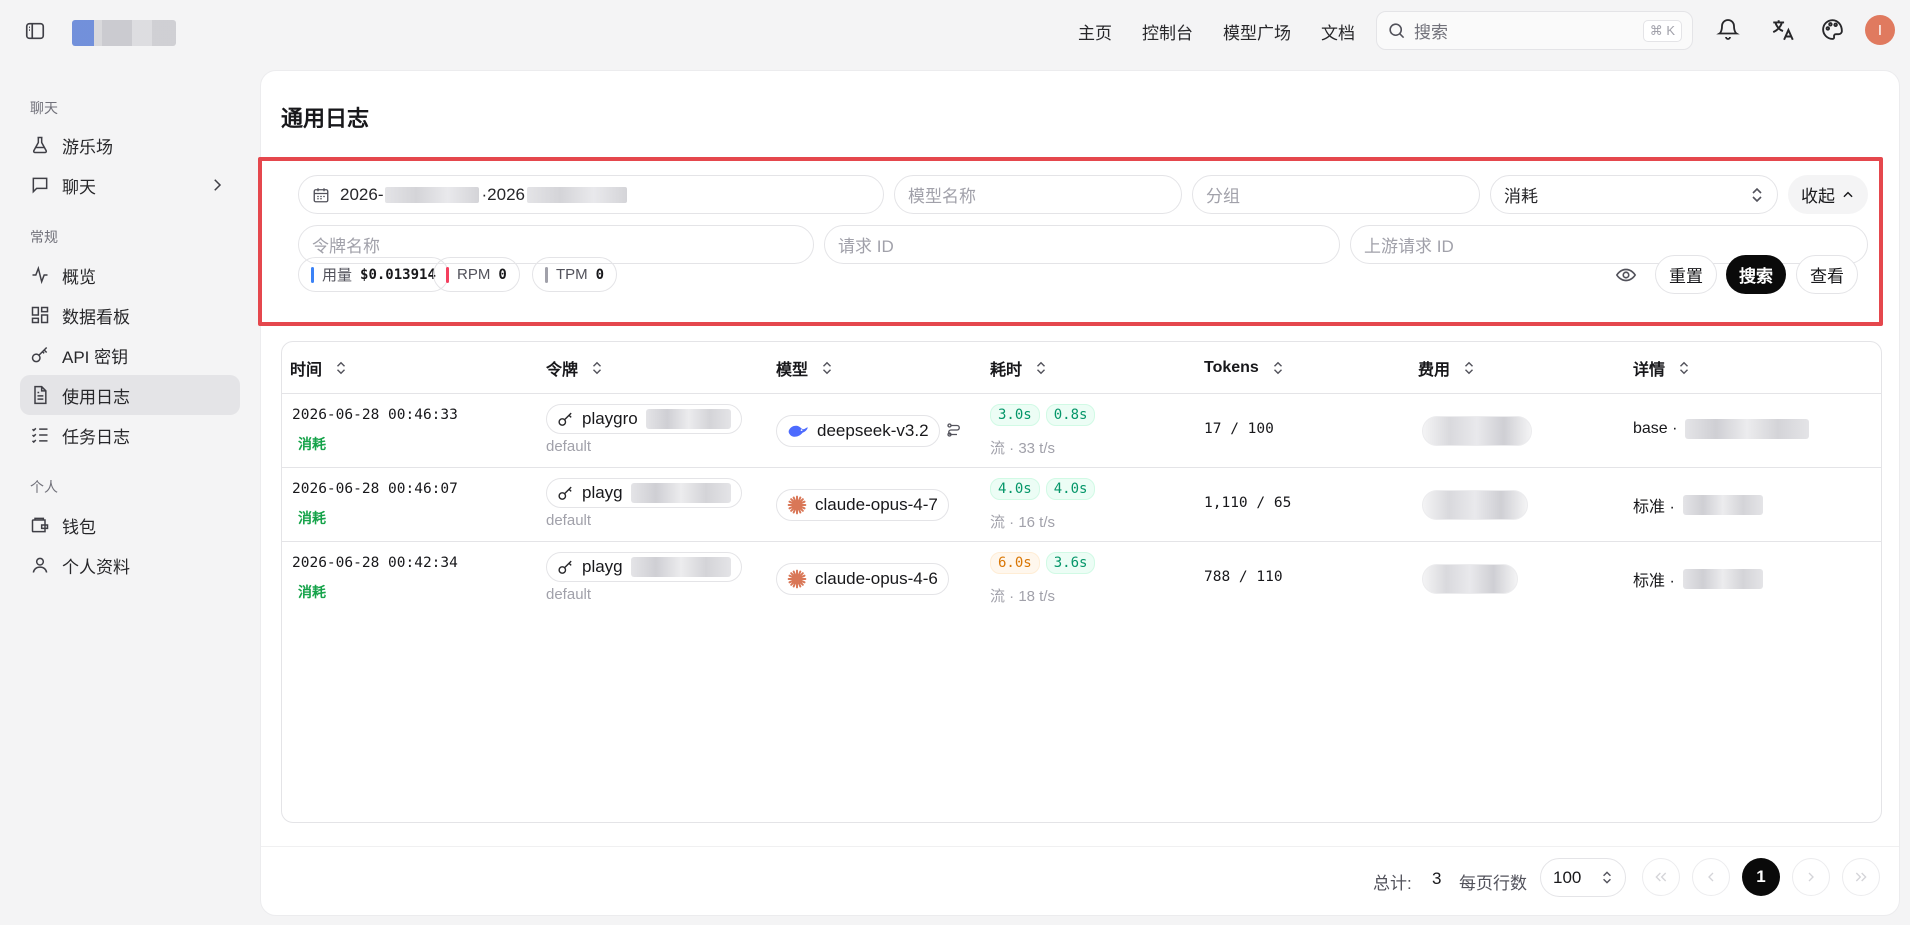  I want to click on model-badge: claude-opus-4-6, so click(862, 579).